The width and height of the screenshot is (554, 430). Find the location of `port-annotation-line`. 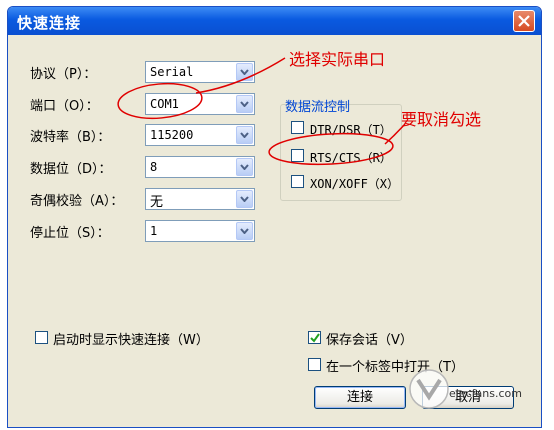

port-annotation-line is located at coordinates (240, 75).